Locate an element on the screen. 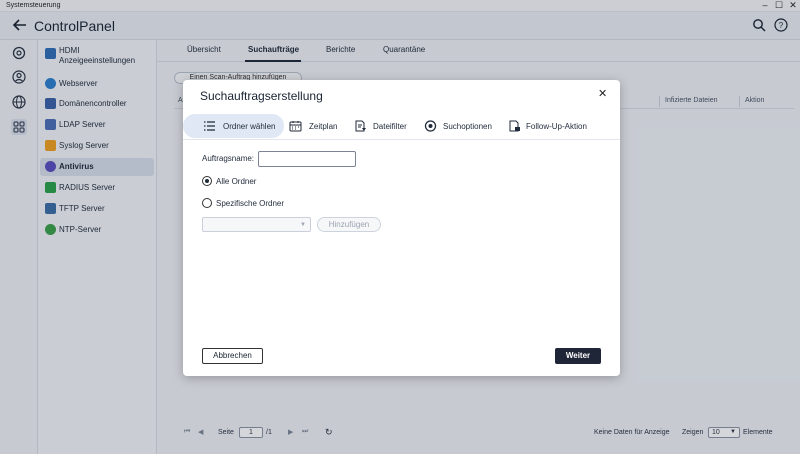  radio-all-folders-label: Alle Ordner is located at coordinates (236, 181).